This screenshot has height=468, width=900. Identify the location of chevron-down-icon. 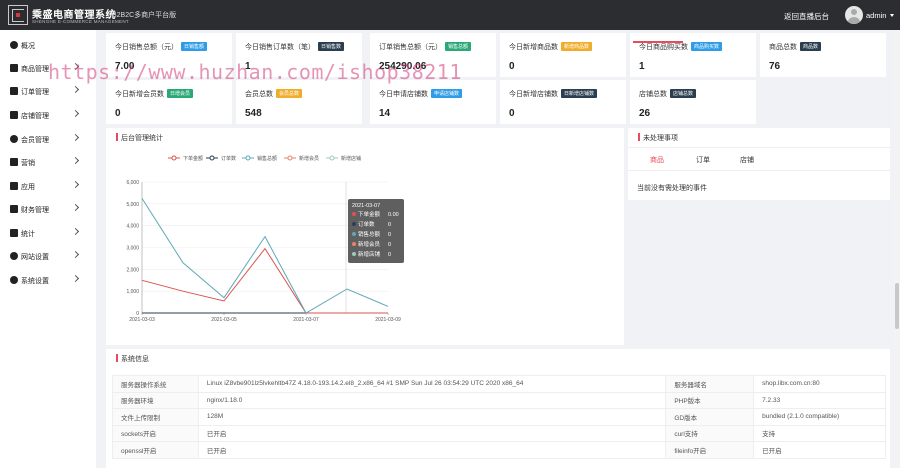
(892, 15).